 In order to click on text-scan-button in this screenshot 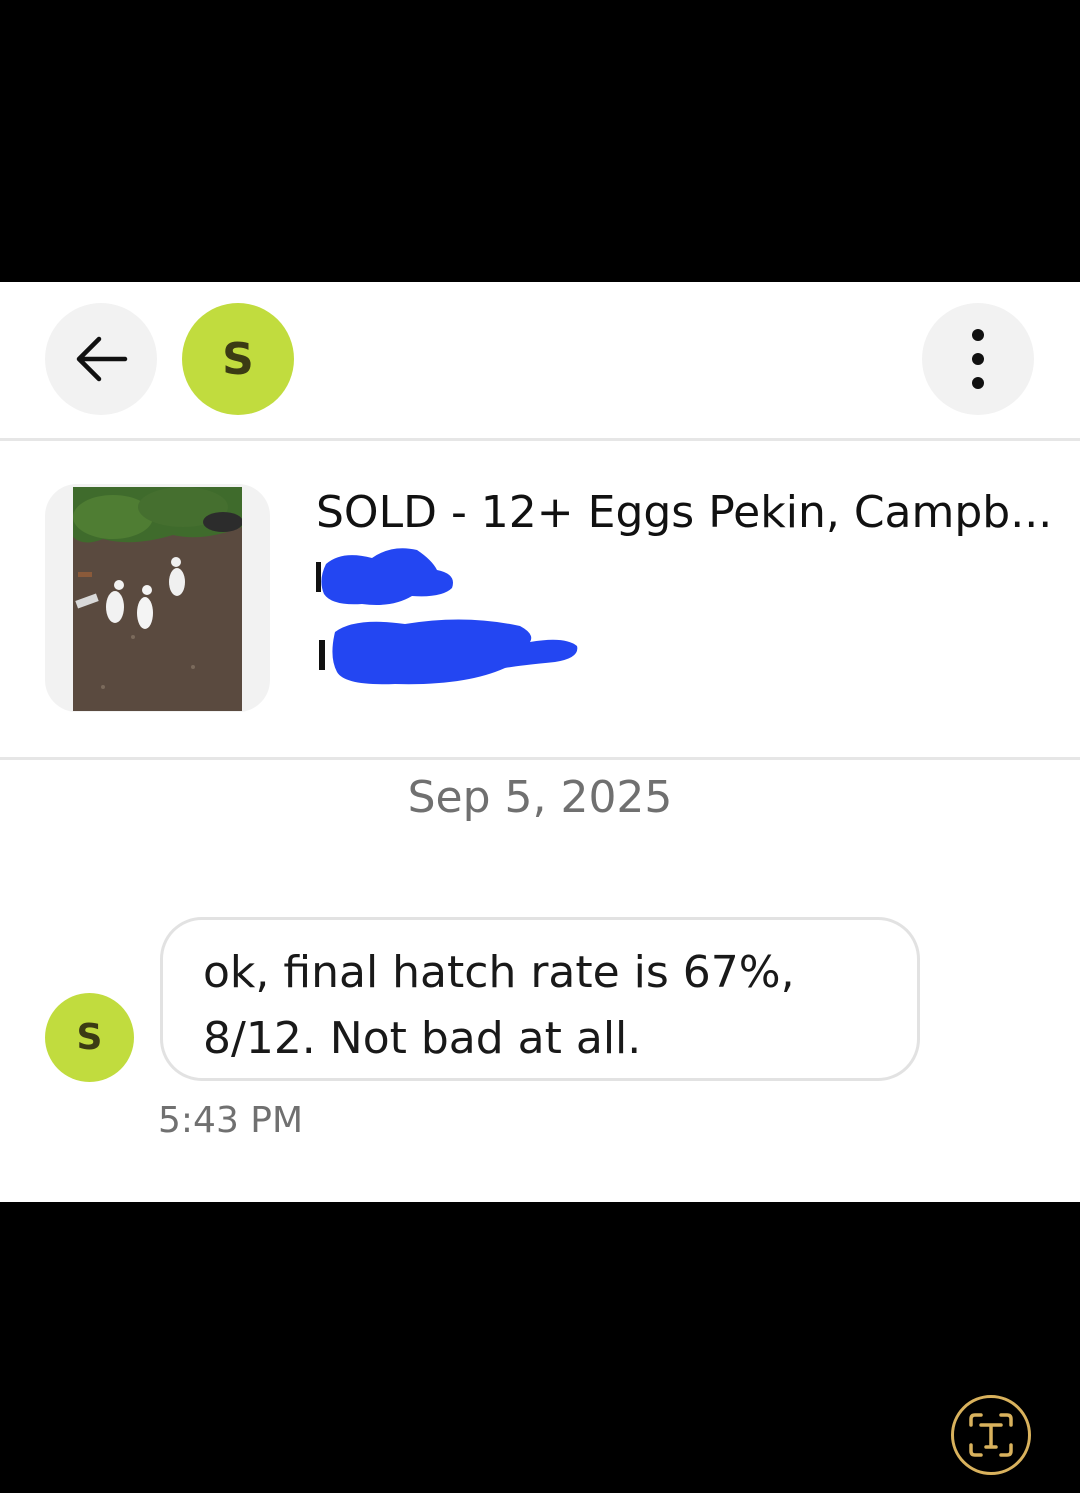, I will do `click(991, 1435)`.